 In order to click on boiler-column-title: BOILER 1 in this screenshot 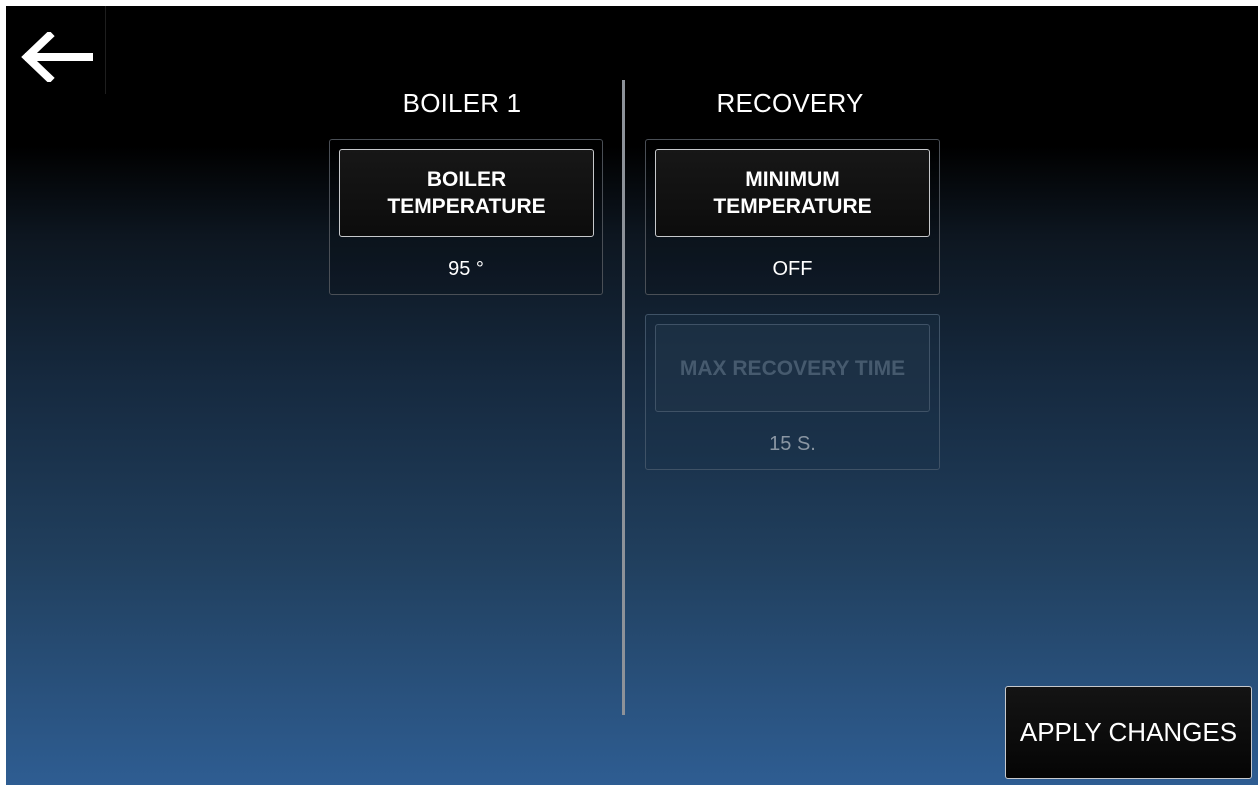, I will do `click(462, 103)`.